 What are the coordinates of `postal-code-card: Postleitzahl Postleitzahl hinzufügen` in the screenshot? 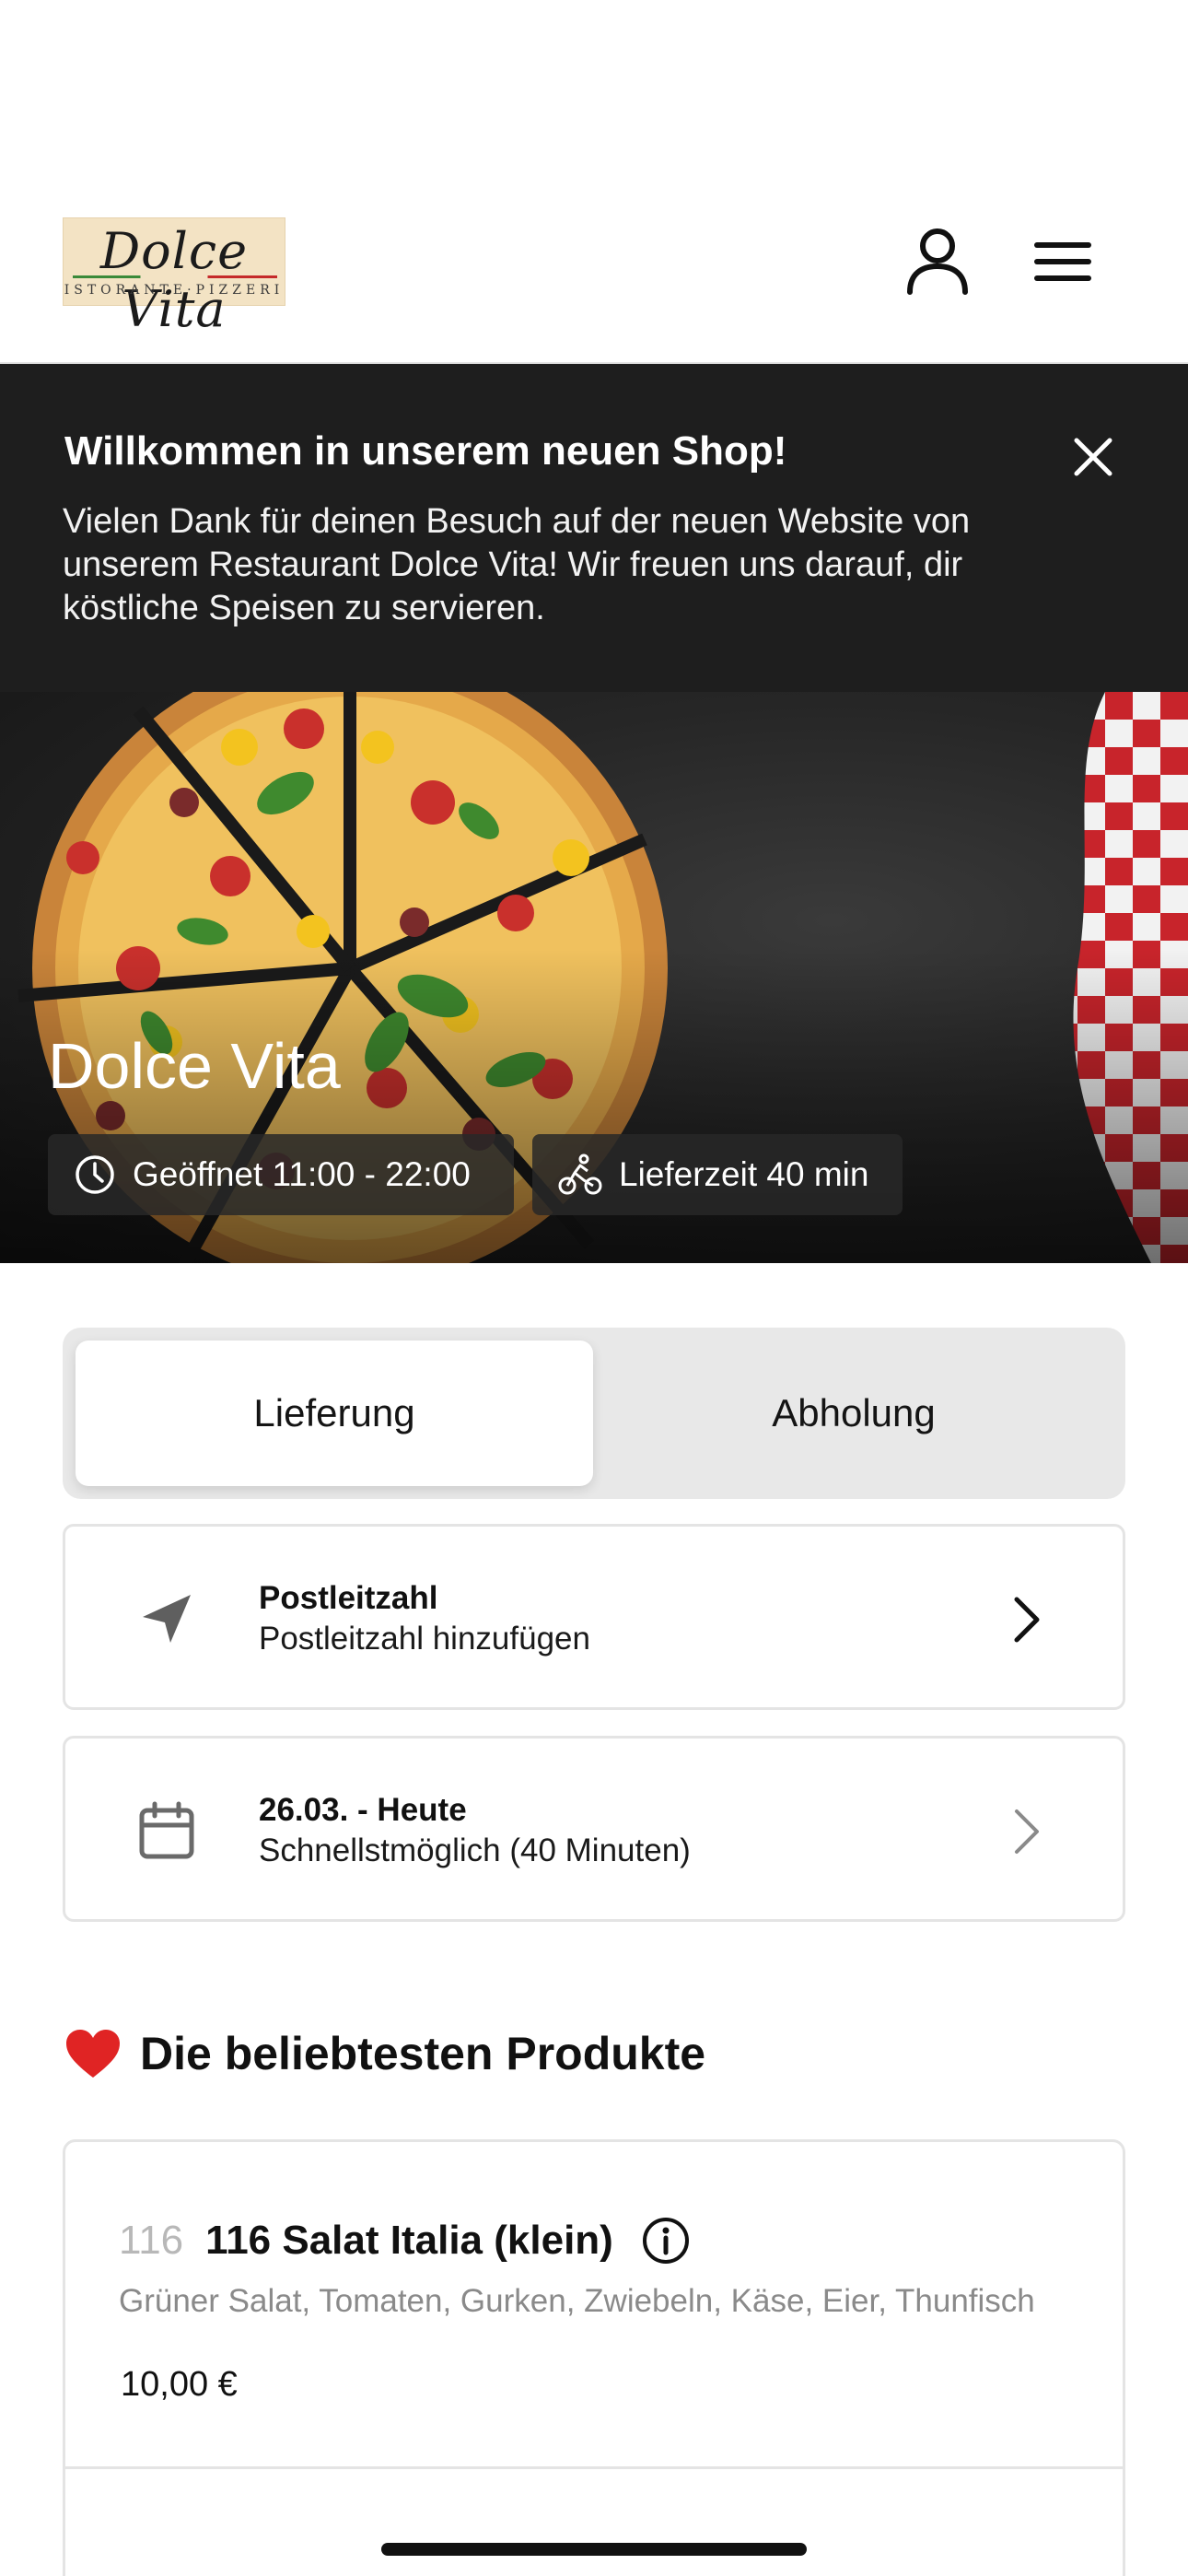 It's located at (594, 1617).